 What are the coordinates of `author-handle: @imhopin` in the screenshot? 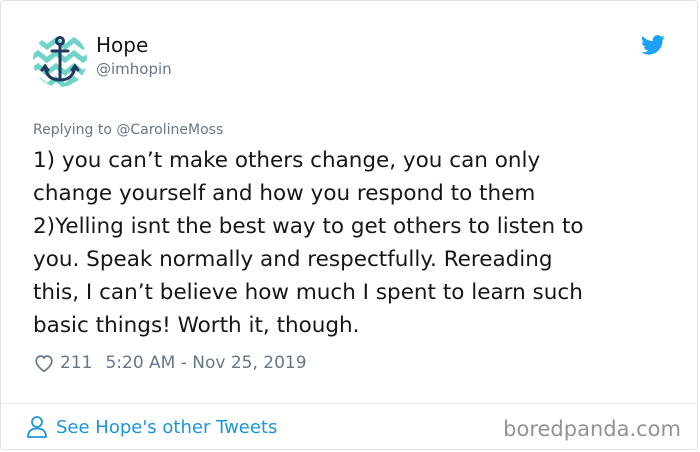 It's located at (134, 69).